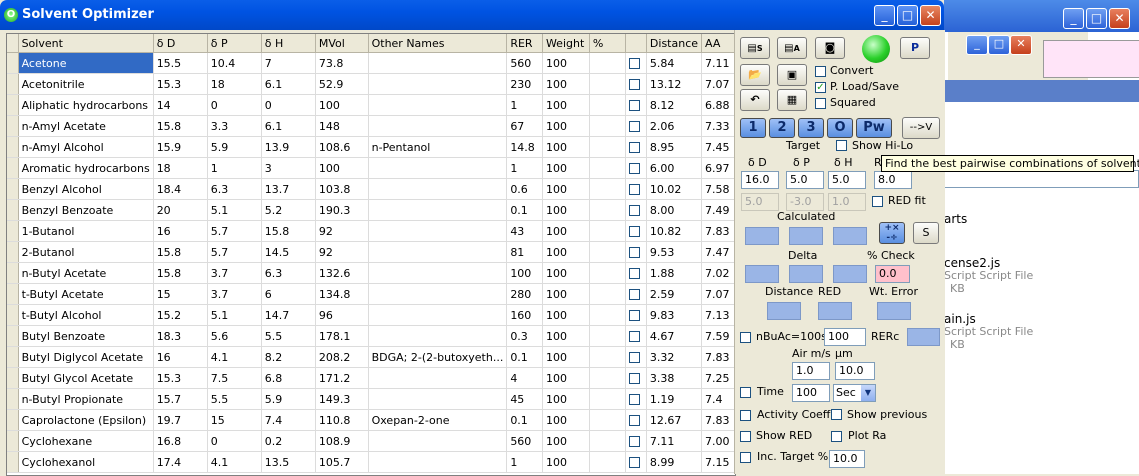 This screenshot has width=1139, height=476. Describe the element at coordinates (718, 168) in the screenshot. I see `cell-aa: 6.97` at that location.